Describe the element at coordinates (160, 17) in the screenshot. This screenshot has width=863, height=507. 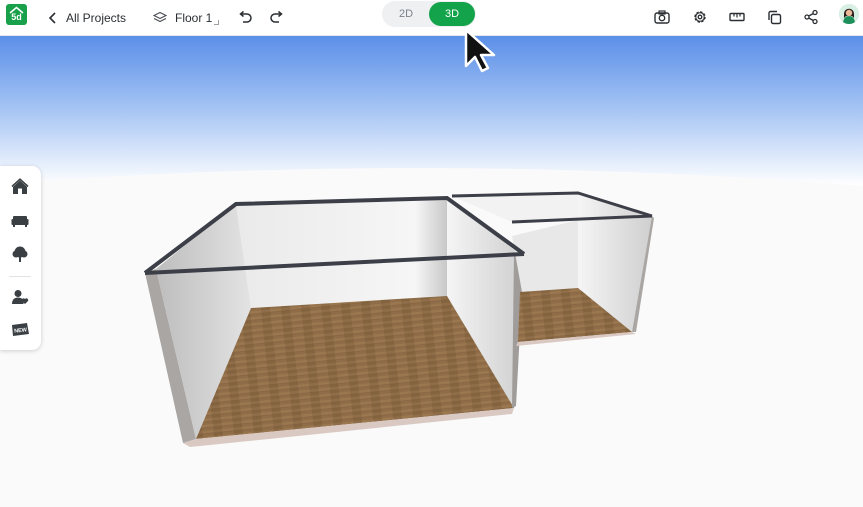
I see `layers-icon` at that location.